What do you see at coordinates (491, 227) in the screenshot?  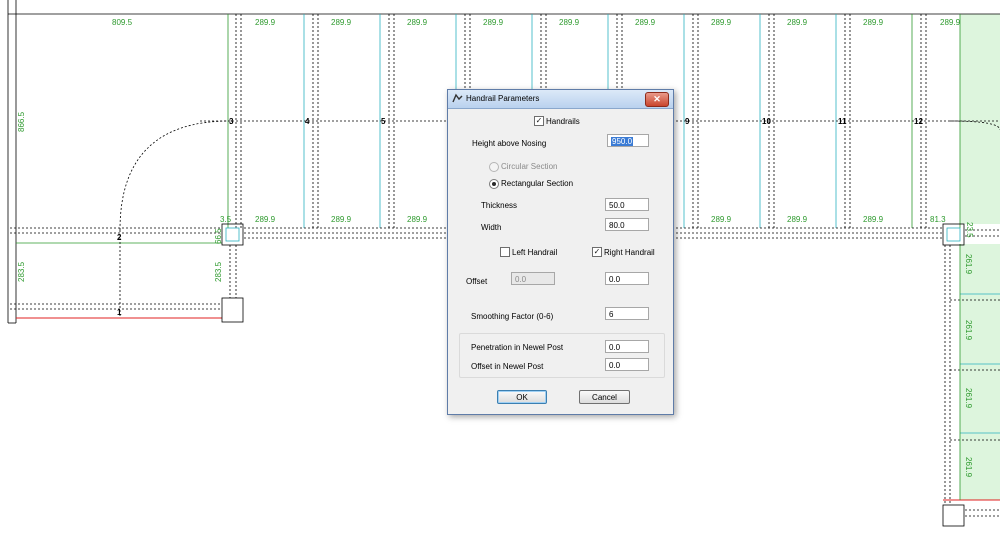 I see `width-label: Width` at bounding box center [491, 227].